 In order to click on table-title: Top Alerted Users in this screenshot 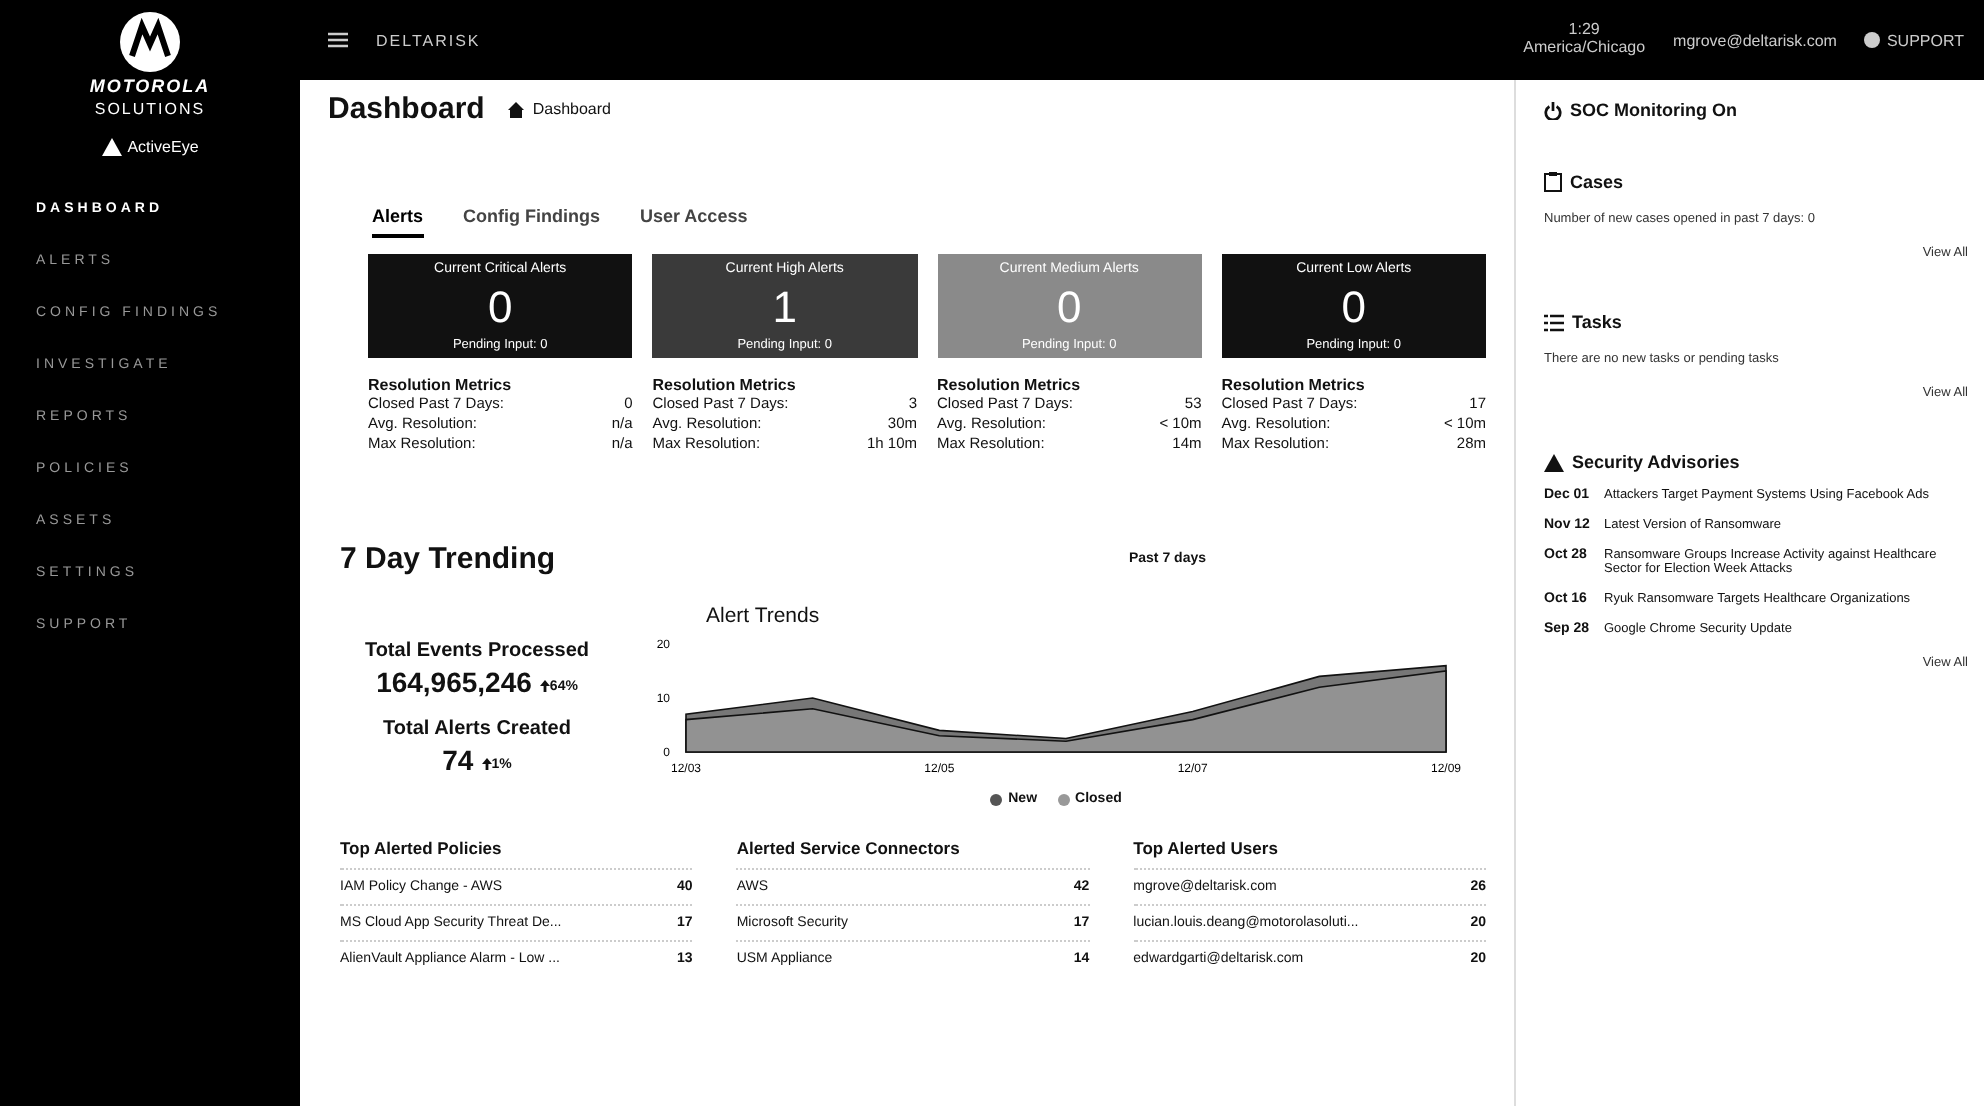, I will do `click(1206, 848)`.